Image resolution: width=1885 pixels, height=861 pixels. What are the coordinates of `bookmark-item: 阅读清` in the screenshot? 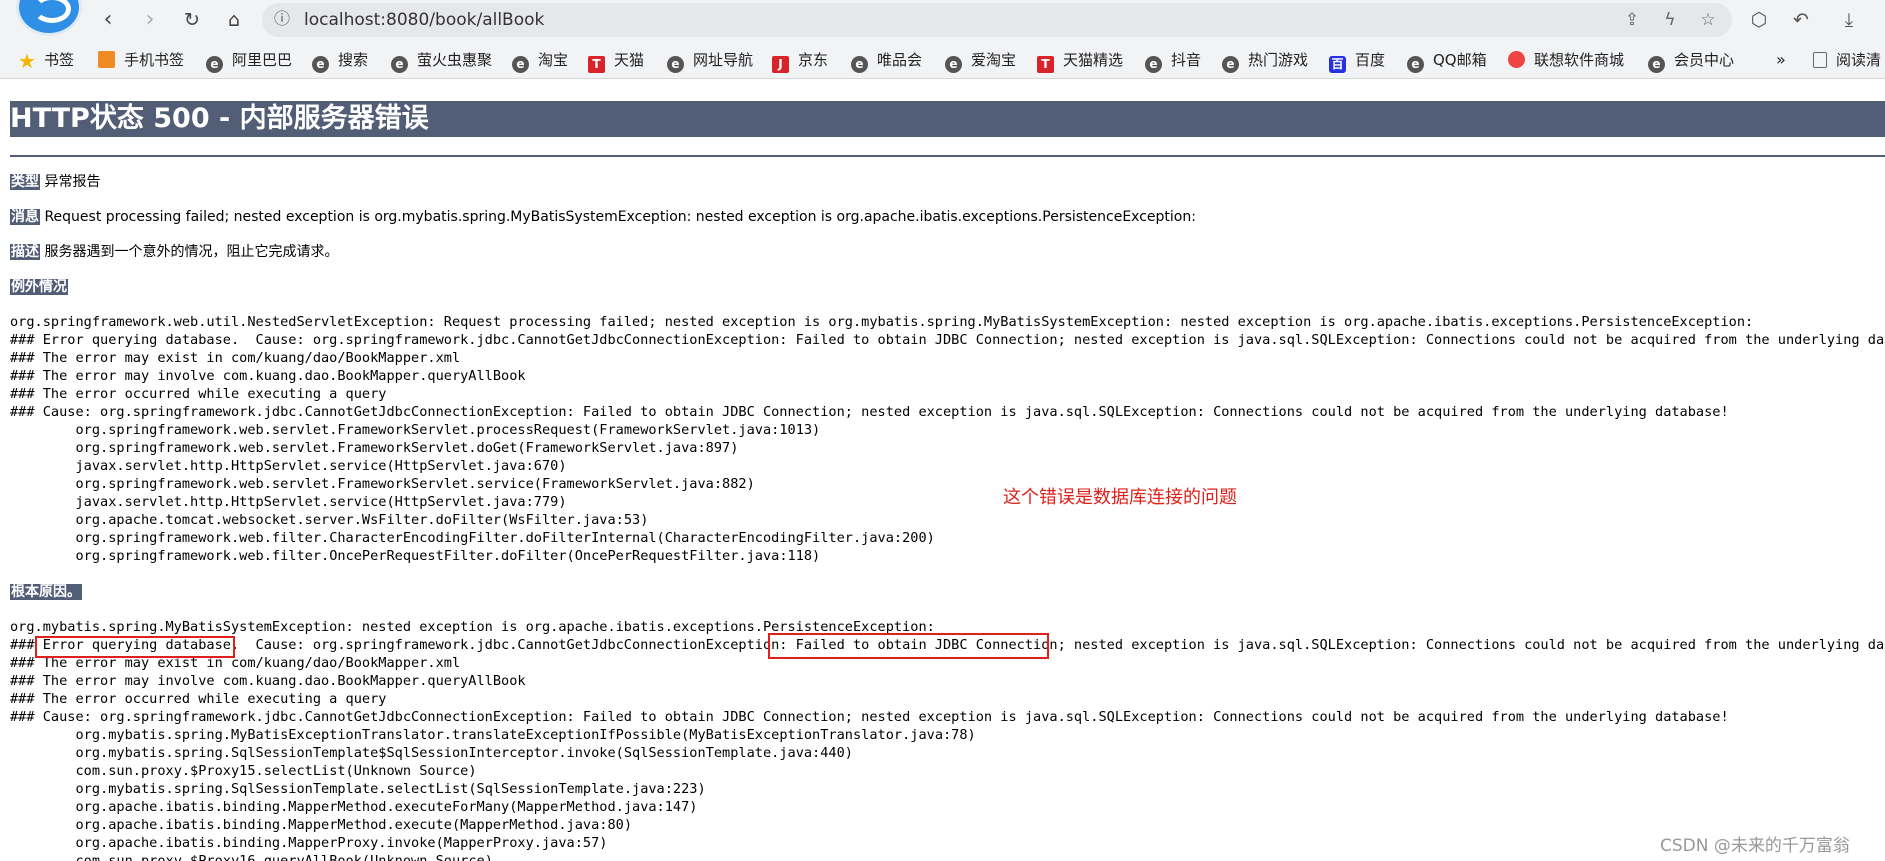 It's located at (1847, 60).